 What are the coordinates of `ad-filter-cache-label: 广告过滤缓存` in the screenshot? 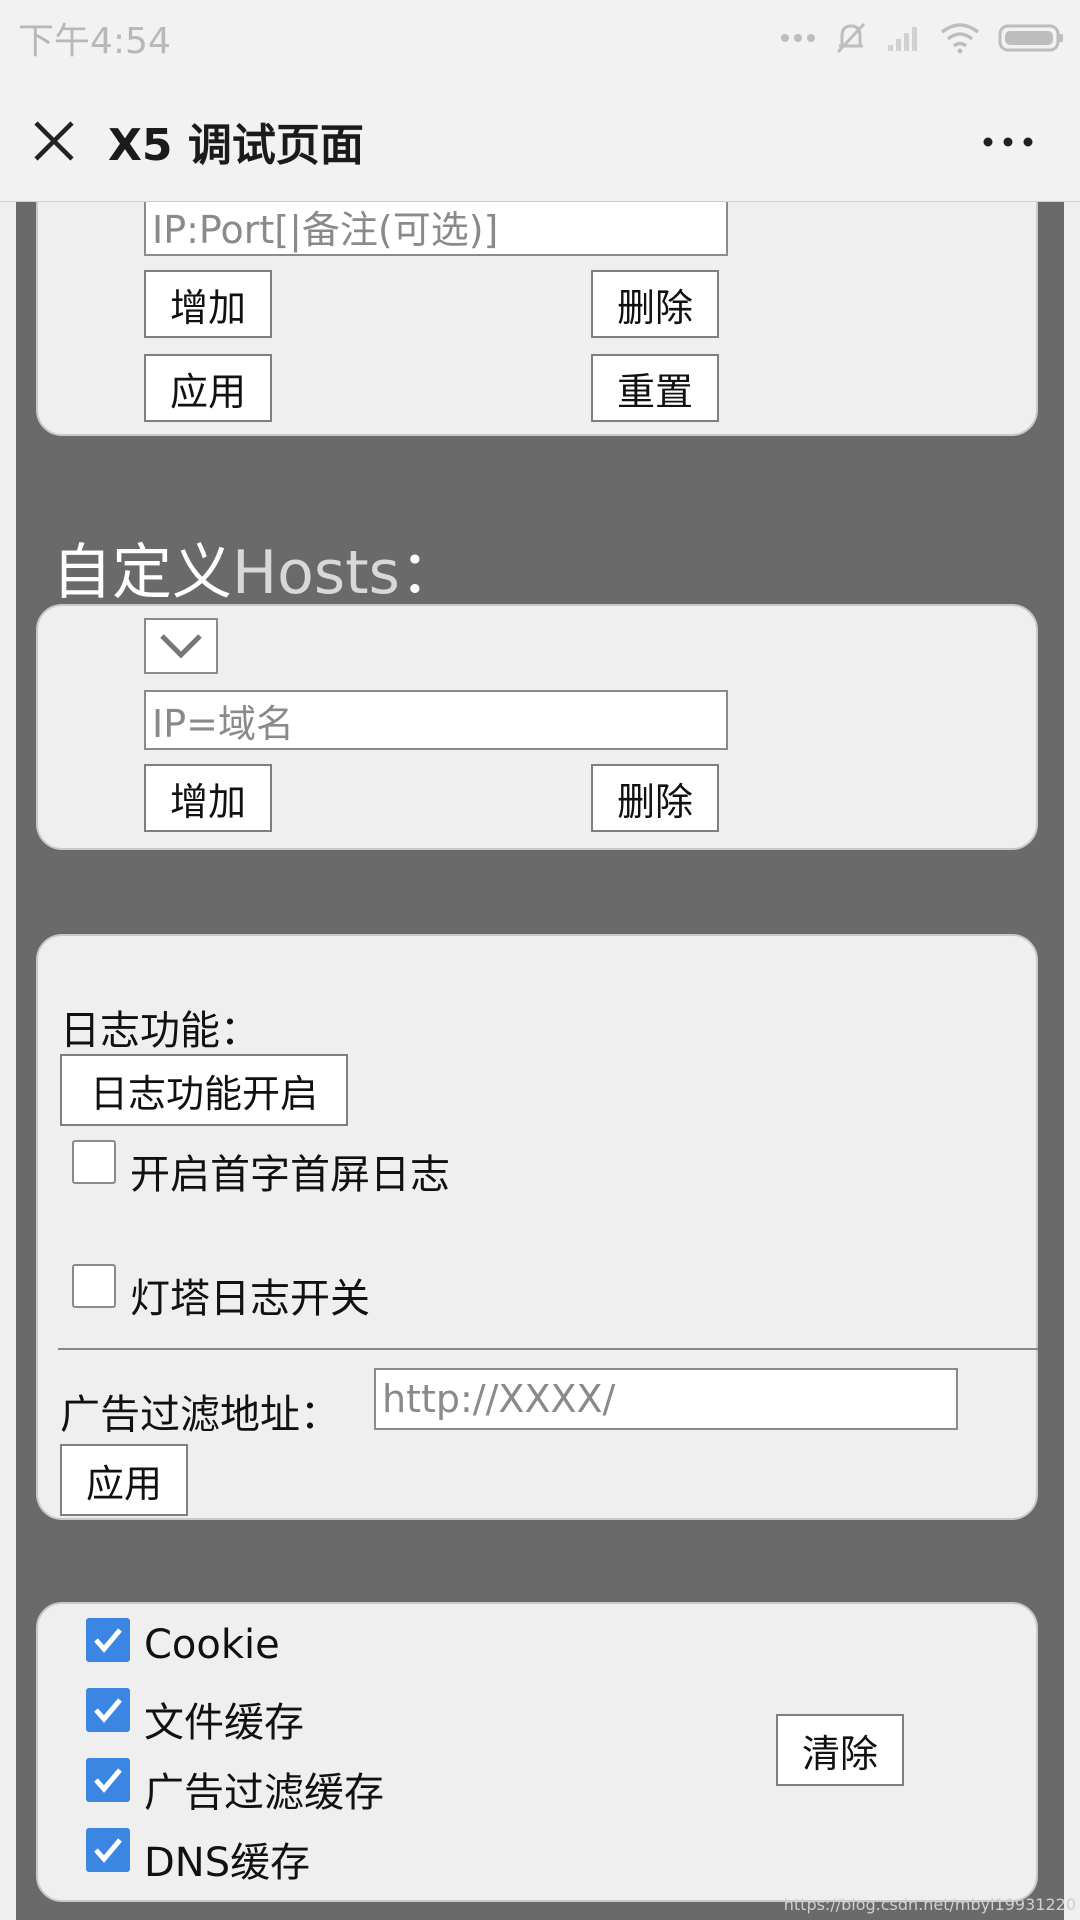 It's located at (264, 1793).